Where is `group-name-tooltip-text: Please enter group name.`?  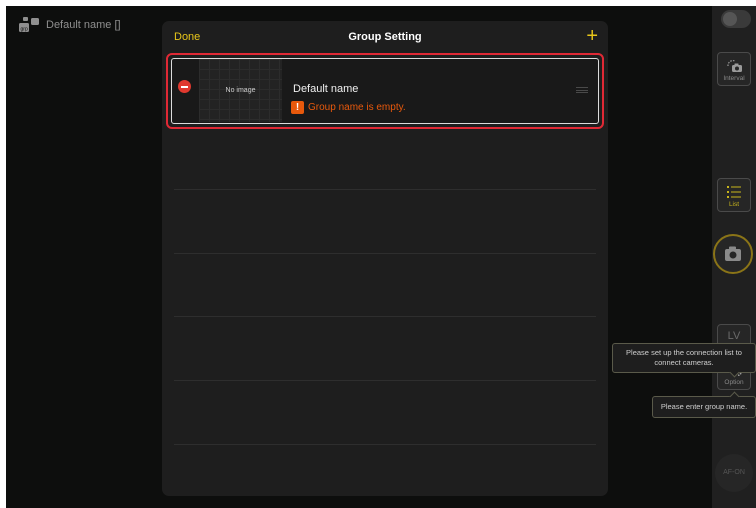 group-name-tooltip-text: Please enter group name. is located at coordinates (704, 406).